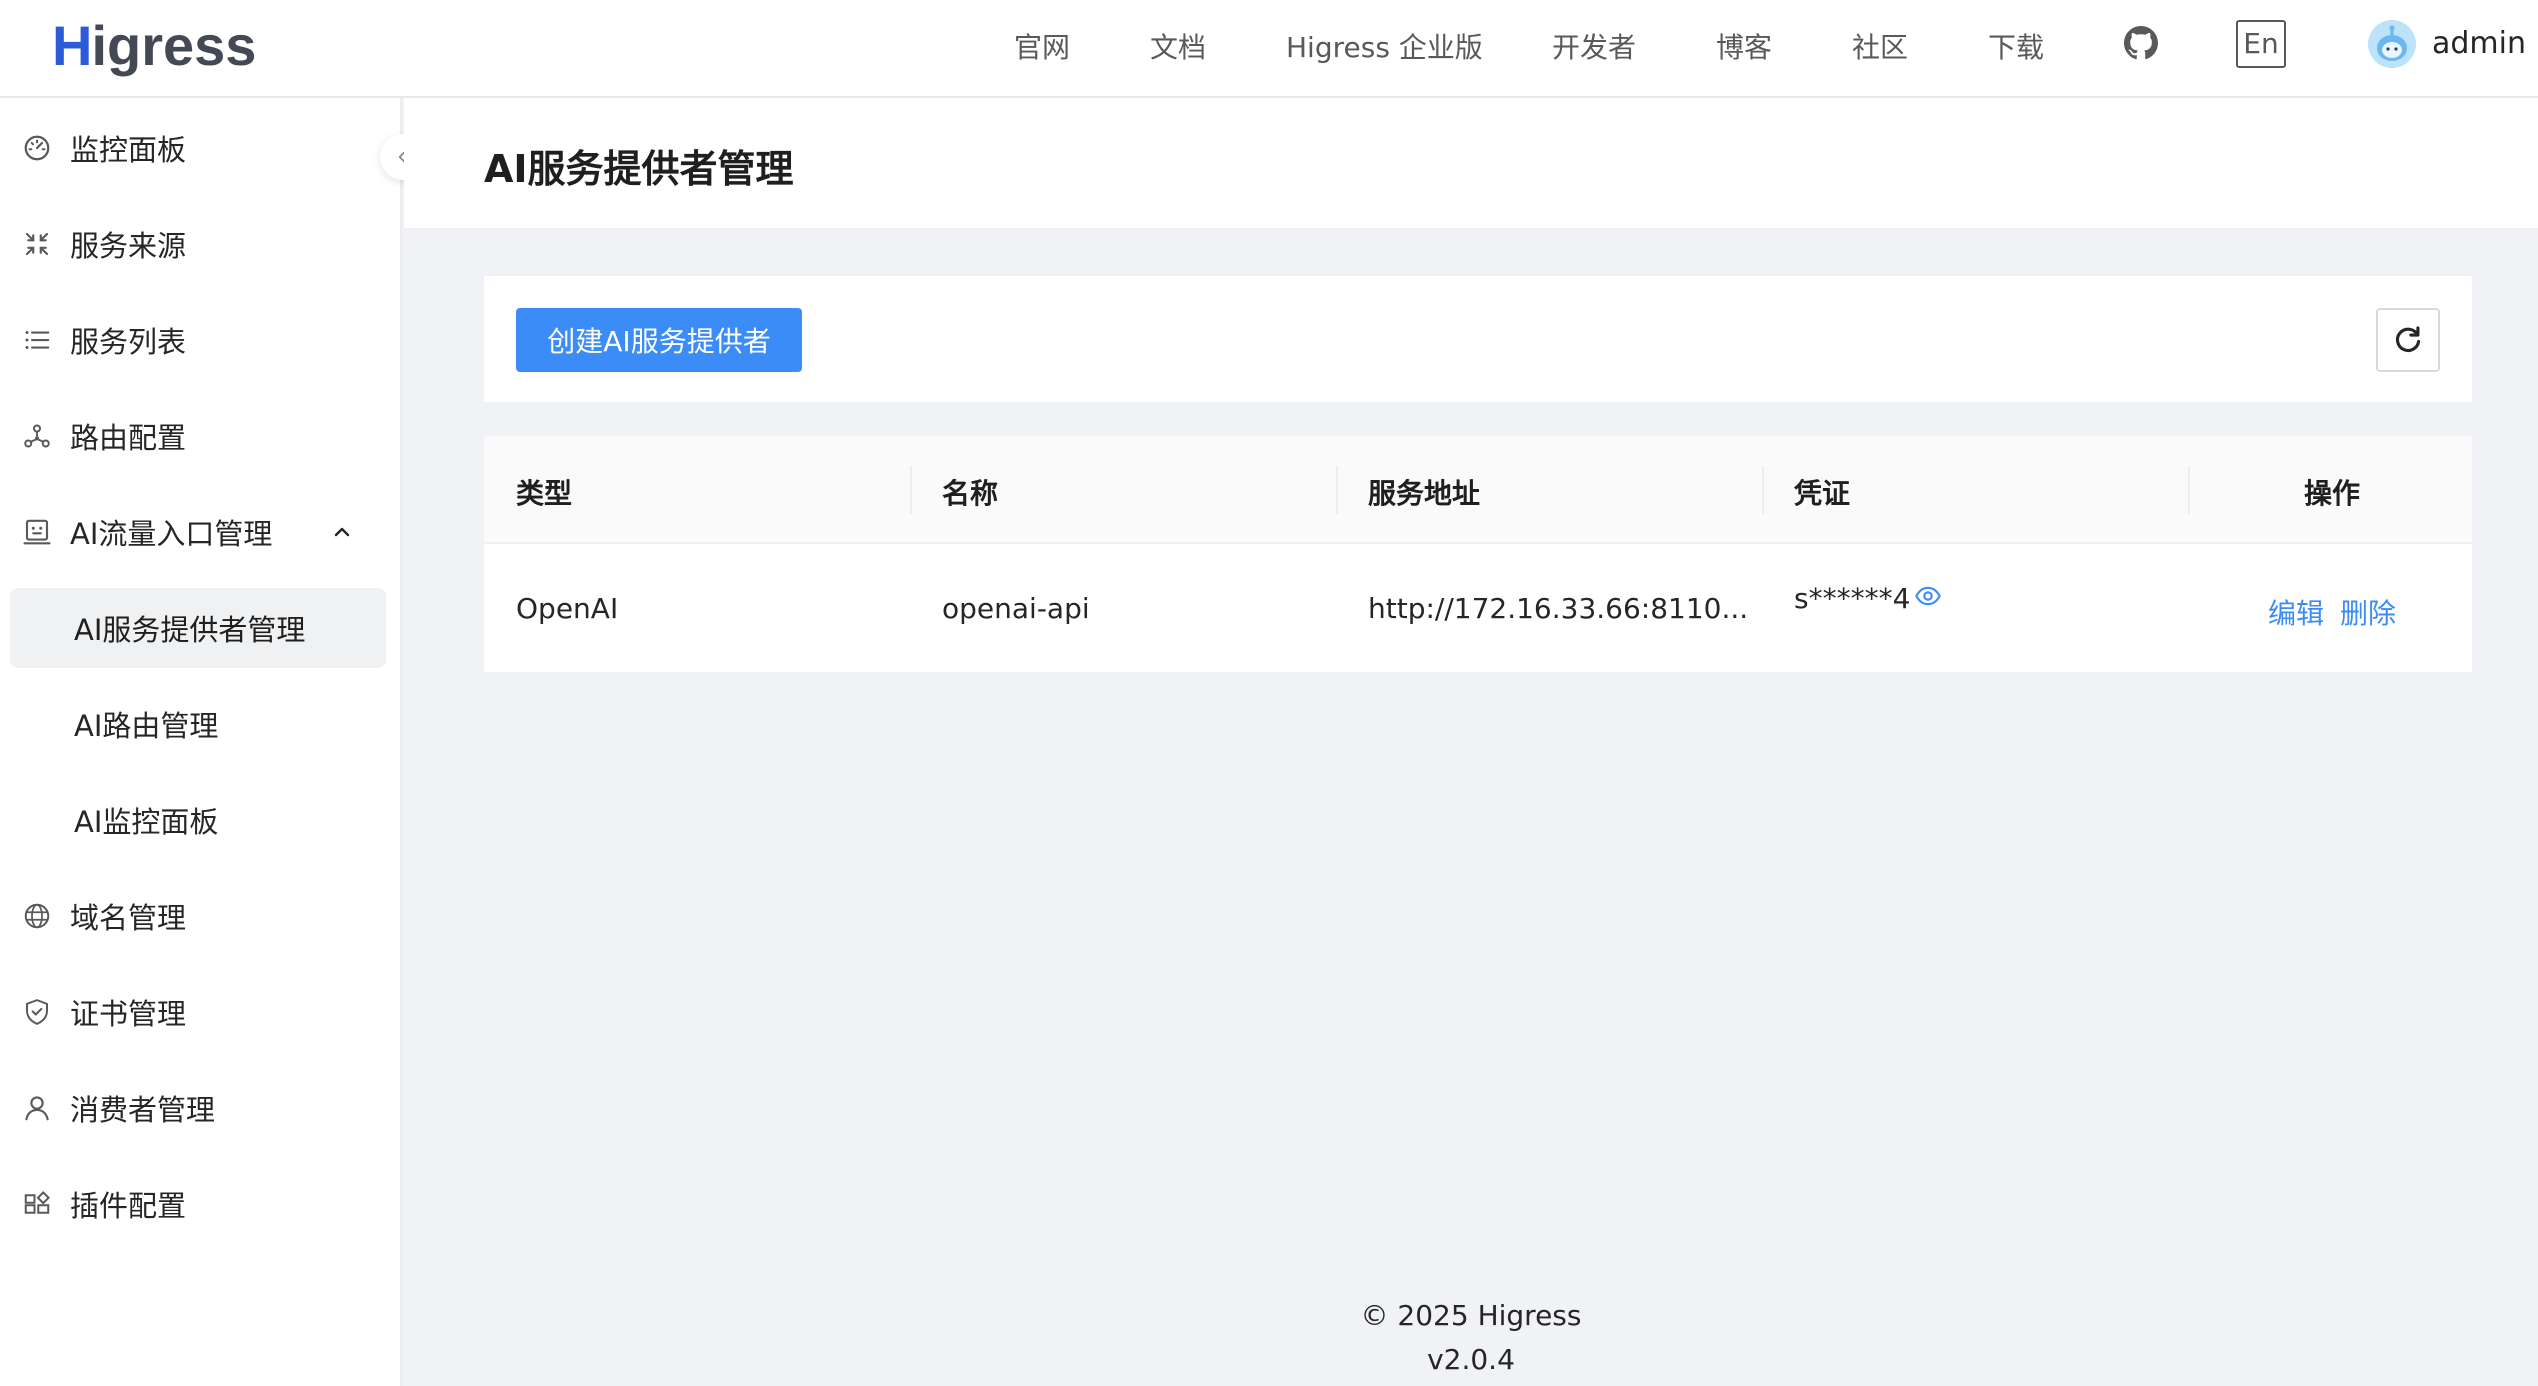 The height and width of the screenshot is (1386, 2538). I want to click on column-header-address: 服务地址, so click(1424, 493).